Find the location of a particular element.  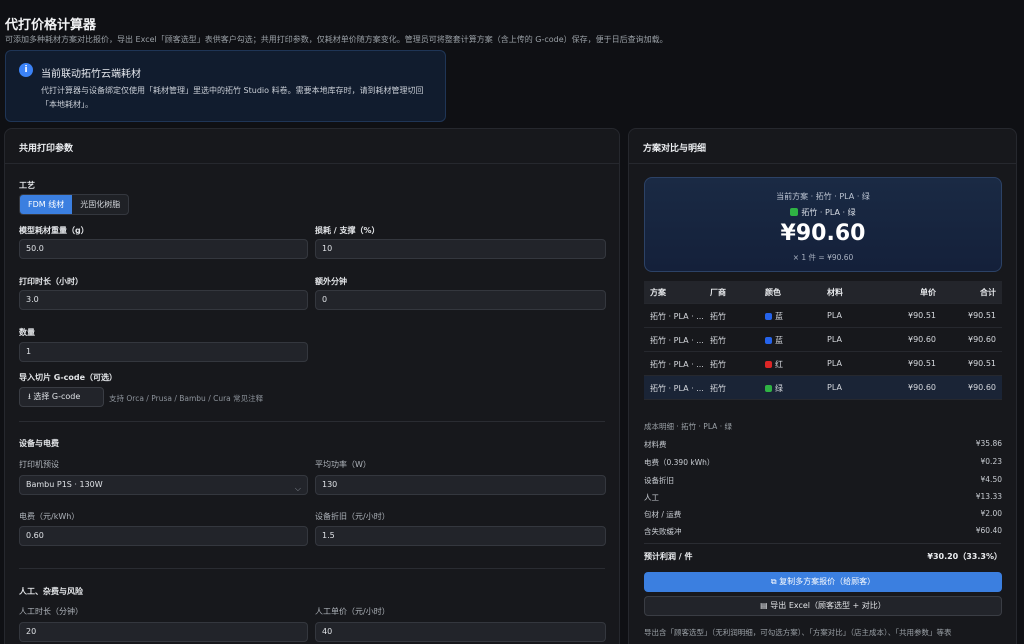

table-header: 方案 厂商 颜色 材料 单价 合计 is located at coordinates (823, 292).